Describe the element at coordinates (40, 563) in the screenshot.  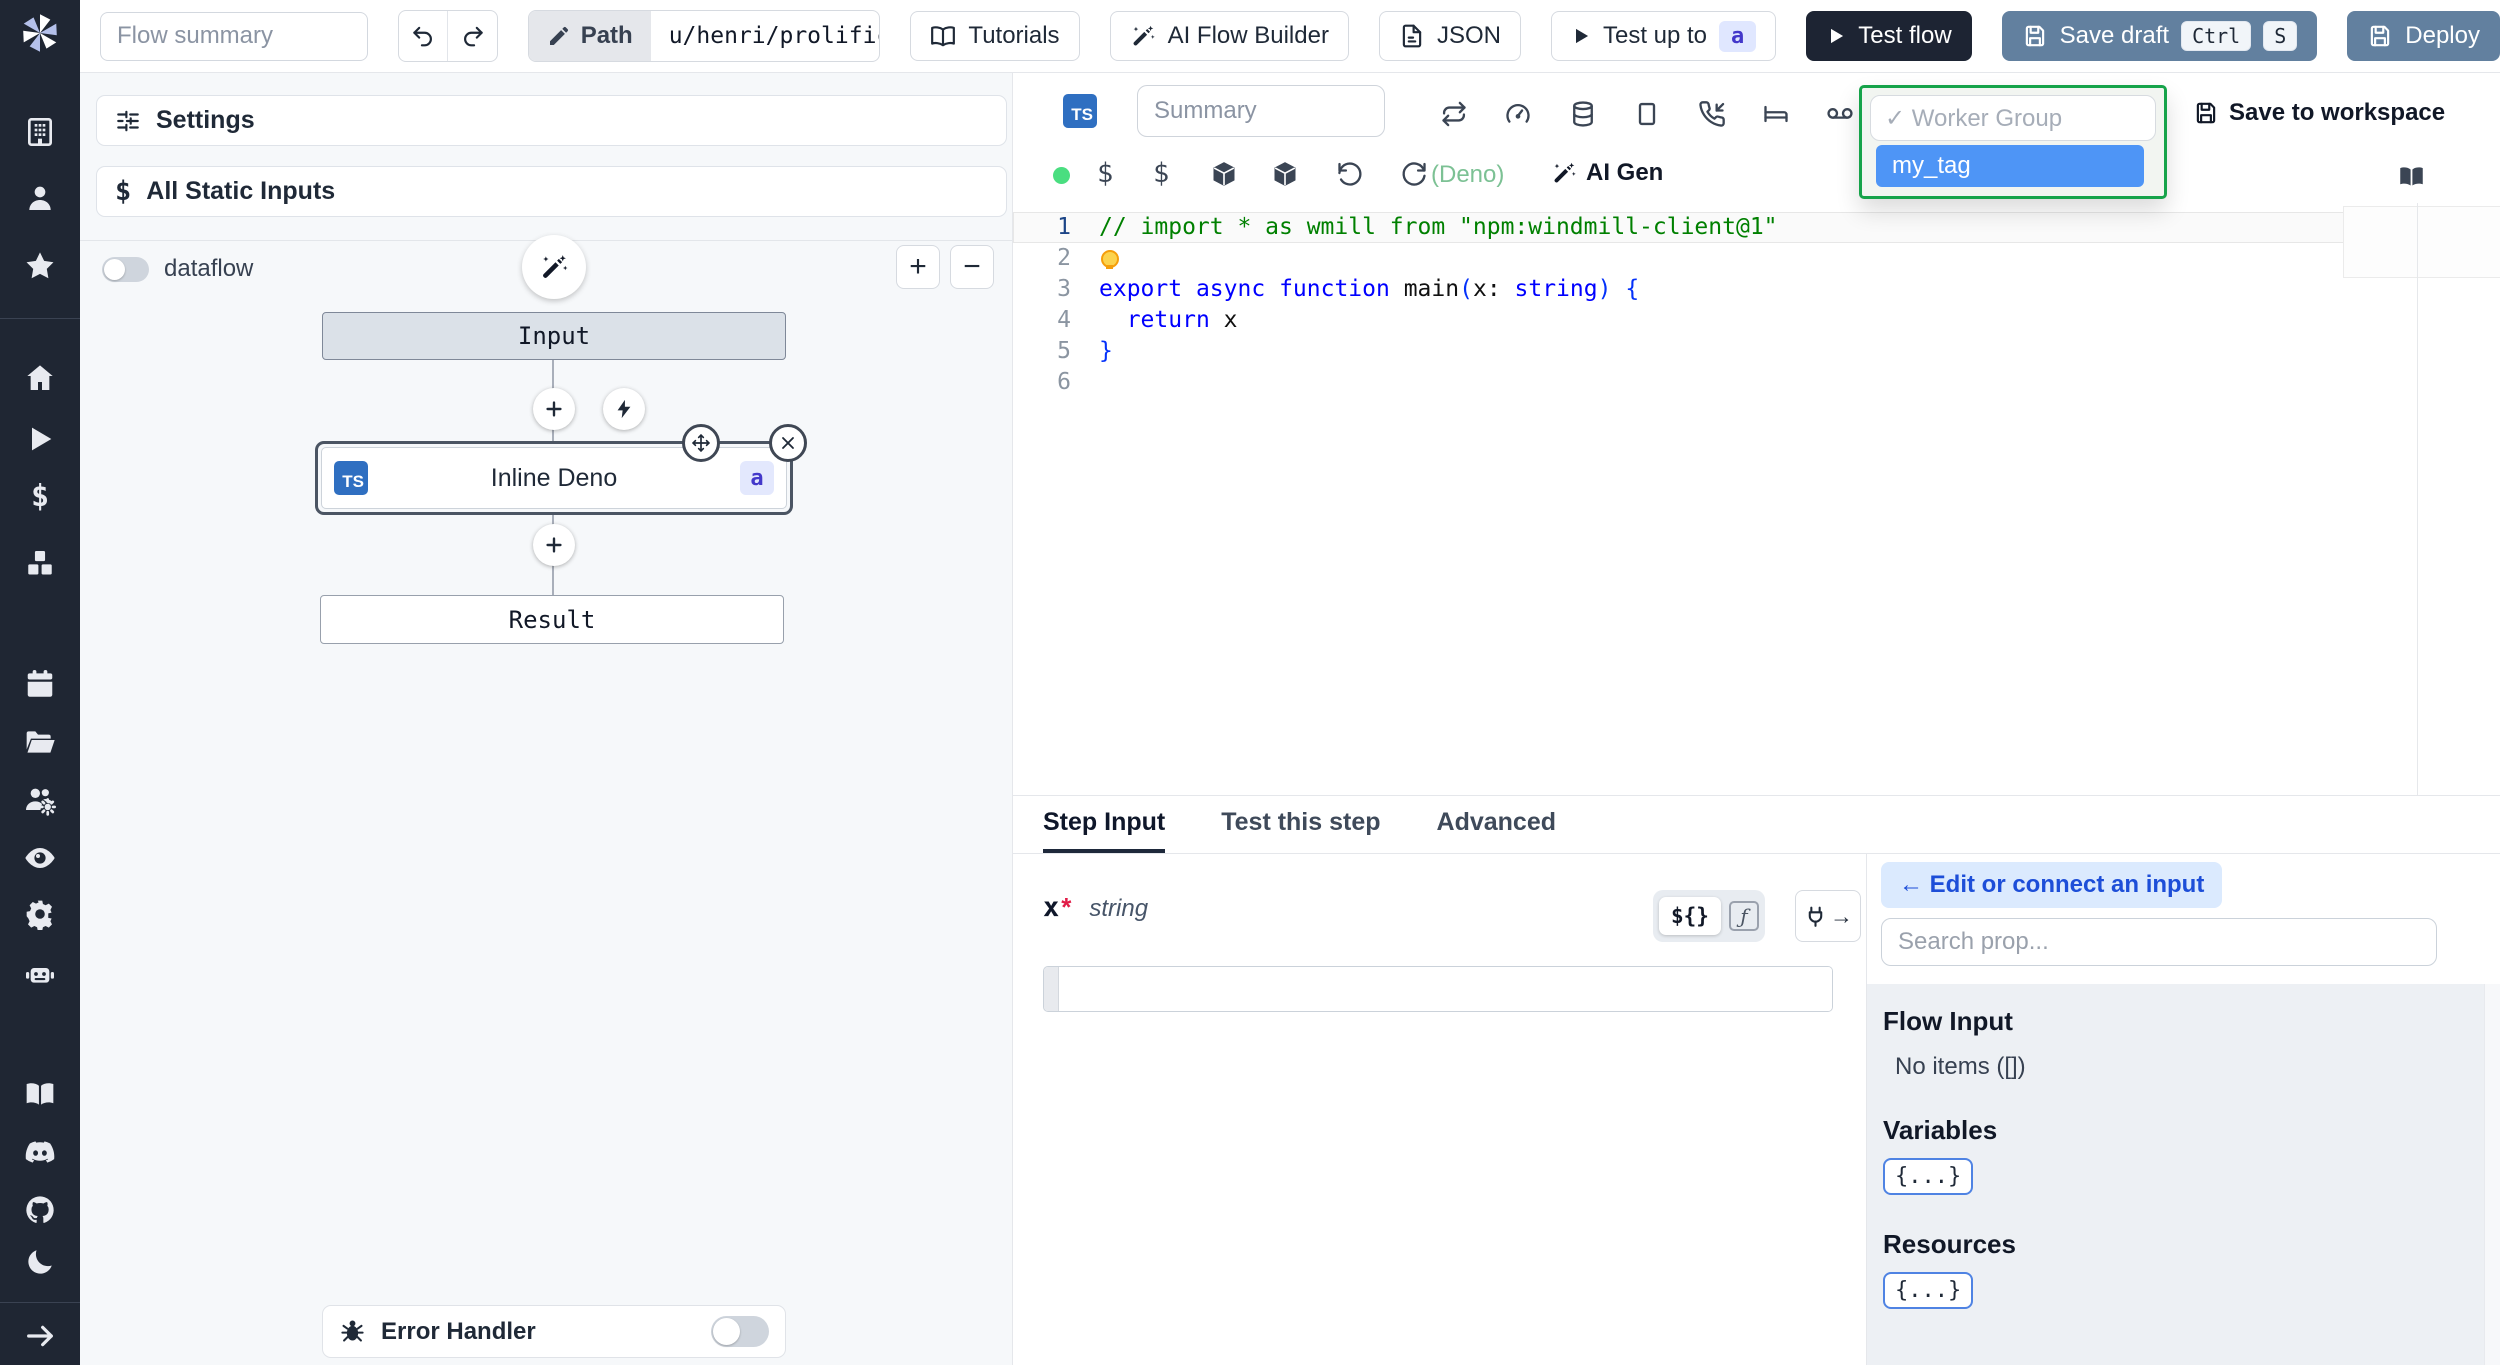
I see `resources-cubes-icon` at that location.